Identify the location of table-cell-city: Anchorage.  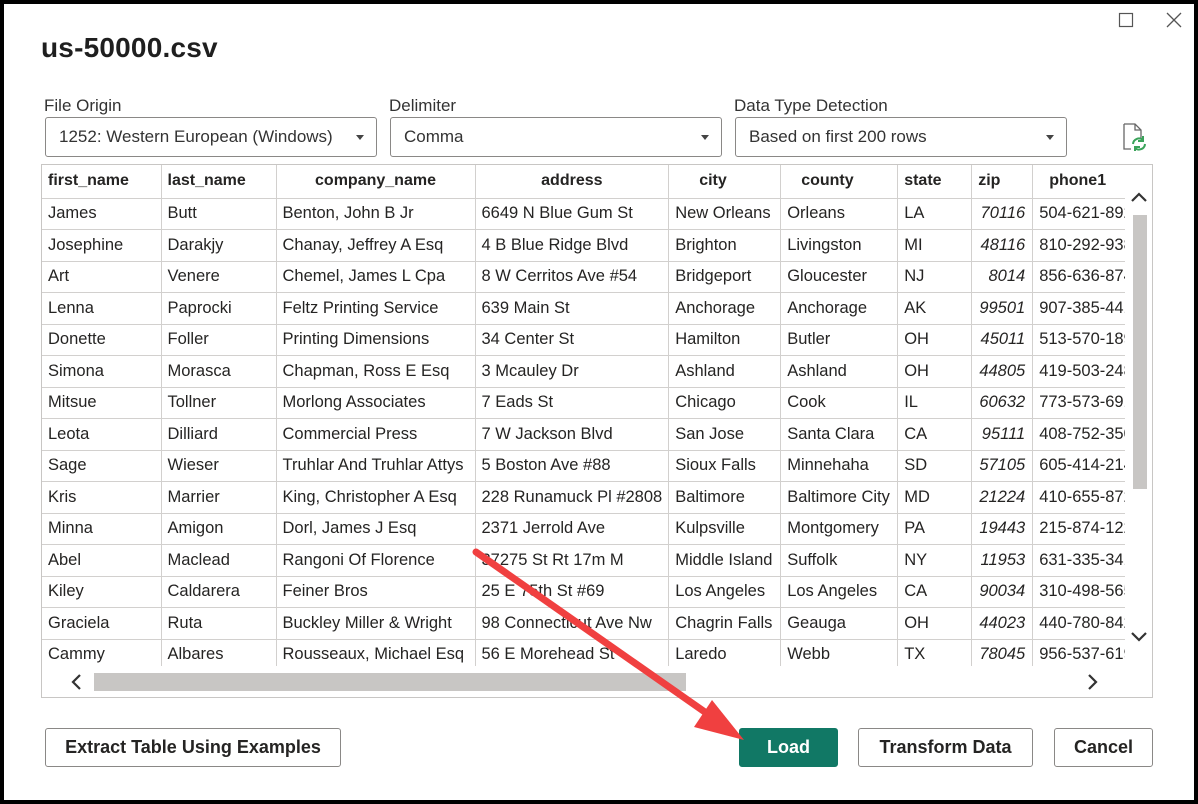
(725, 308).